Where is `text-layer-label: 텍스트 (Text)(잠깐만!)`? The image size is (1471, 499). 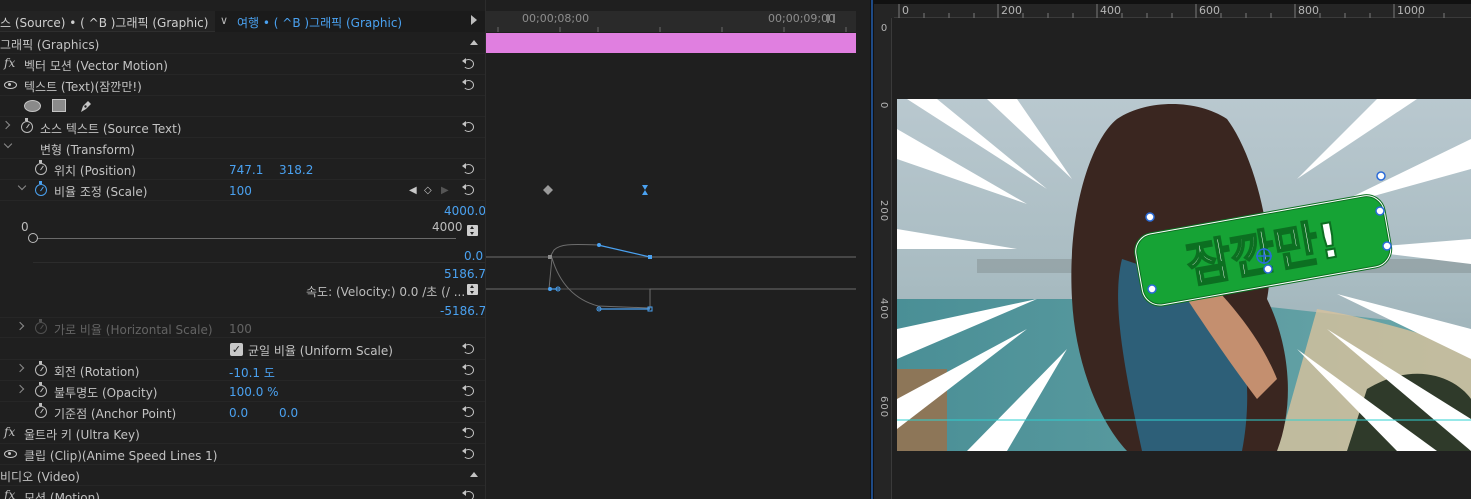 text-layer-label: 텍스트 (Text)(잠깐만!) is located at coordinates (83, 87).